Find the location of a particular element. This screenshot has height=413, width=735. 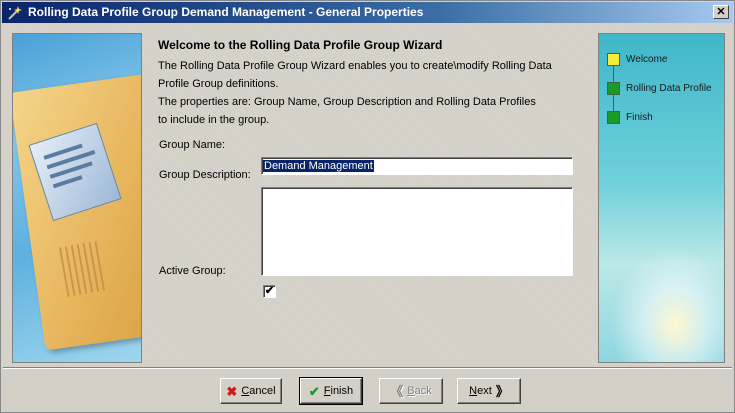

active-group-checkbox: ✔ is located at coordinates (269, 291).